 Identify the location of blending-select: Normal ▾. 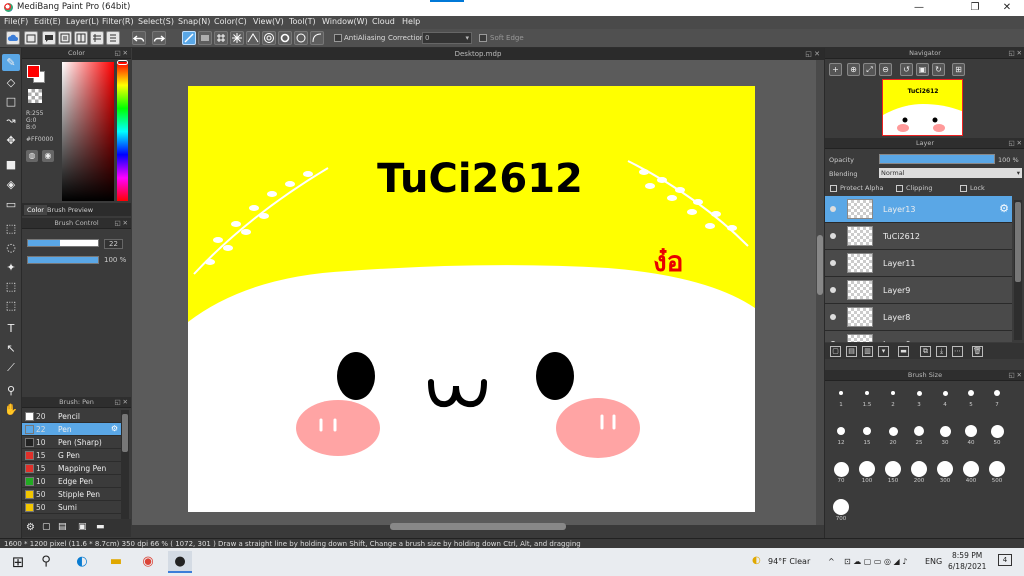
(950, 173).